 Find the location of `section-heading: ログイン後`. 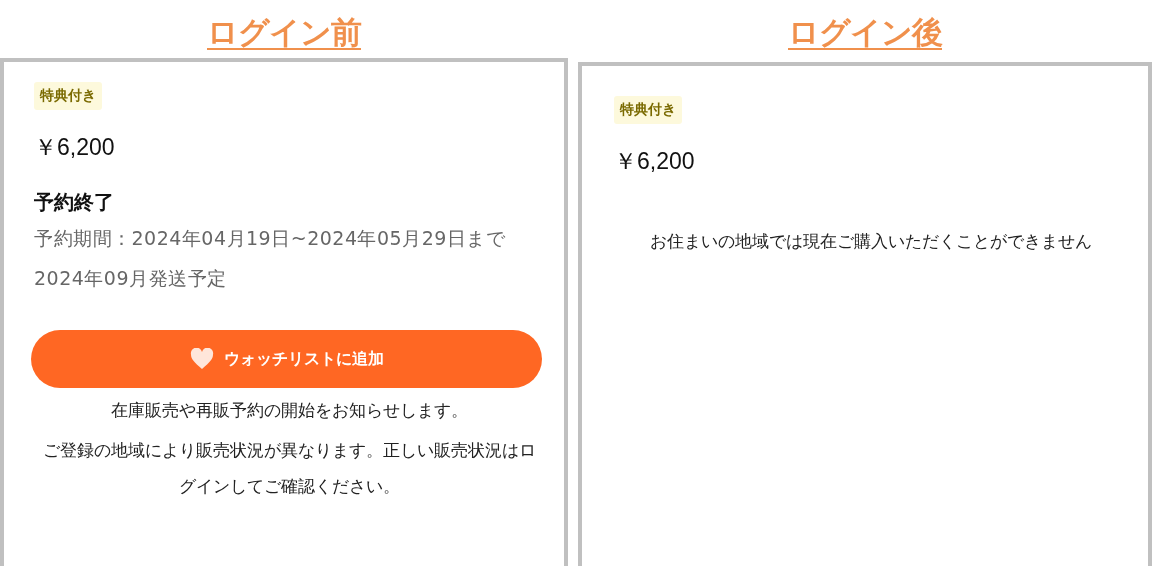

section-heading: ログイン後 is located at coordinates (865, 32).